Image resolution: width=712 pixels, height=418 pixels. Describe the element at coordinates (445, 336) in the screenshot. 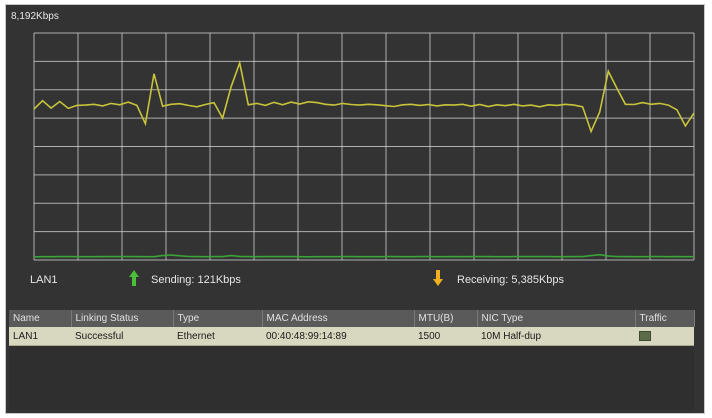

I see `cell-mtu: 1500` at that location.